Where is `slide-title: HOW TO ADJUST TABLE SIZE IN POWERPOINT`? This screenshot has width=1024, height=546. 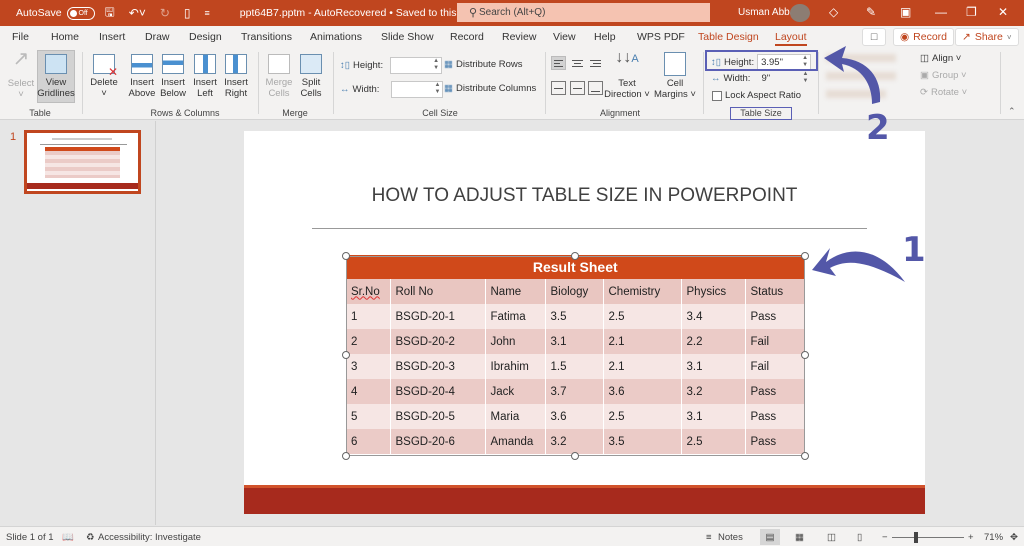 slide-title: HOW TO ADJUST TABLE SIZE IN POWERPOINT is located at coordinates (584, 196).